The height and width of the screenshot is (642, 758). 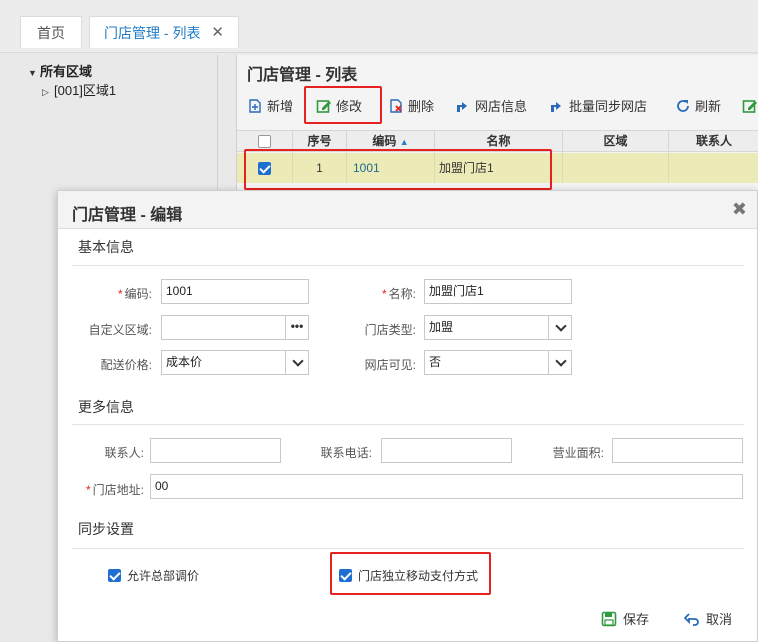 I want to click on delete-button: 删除, so click(x=411, y=107).